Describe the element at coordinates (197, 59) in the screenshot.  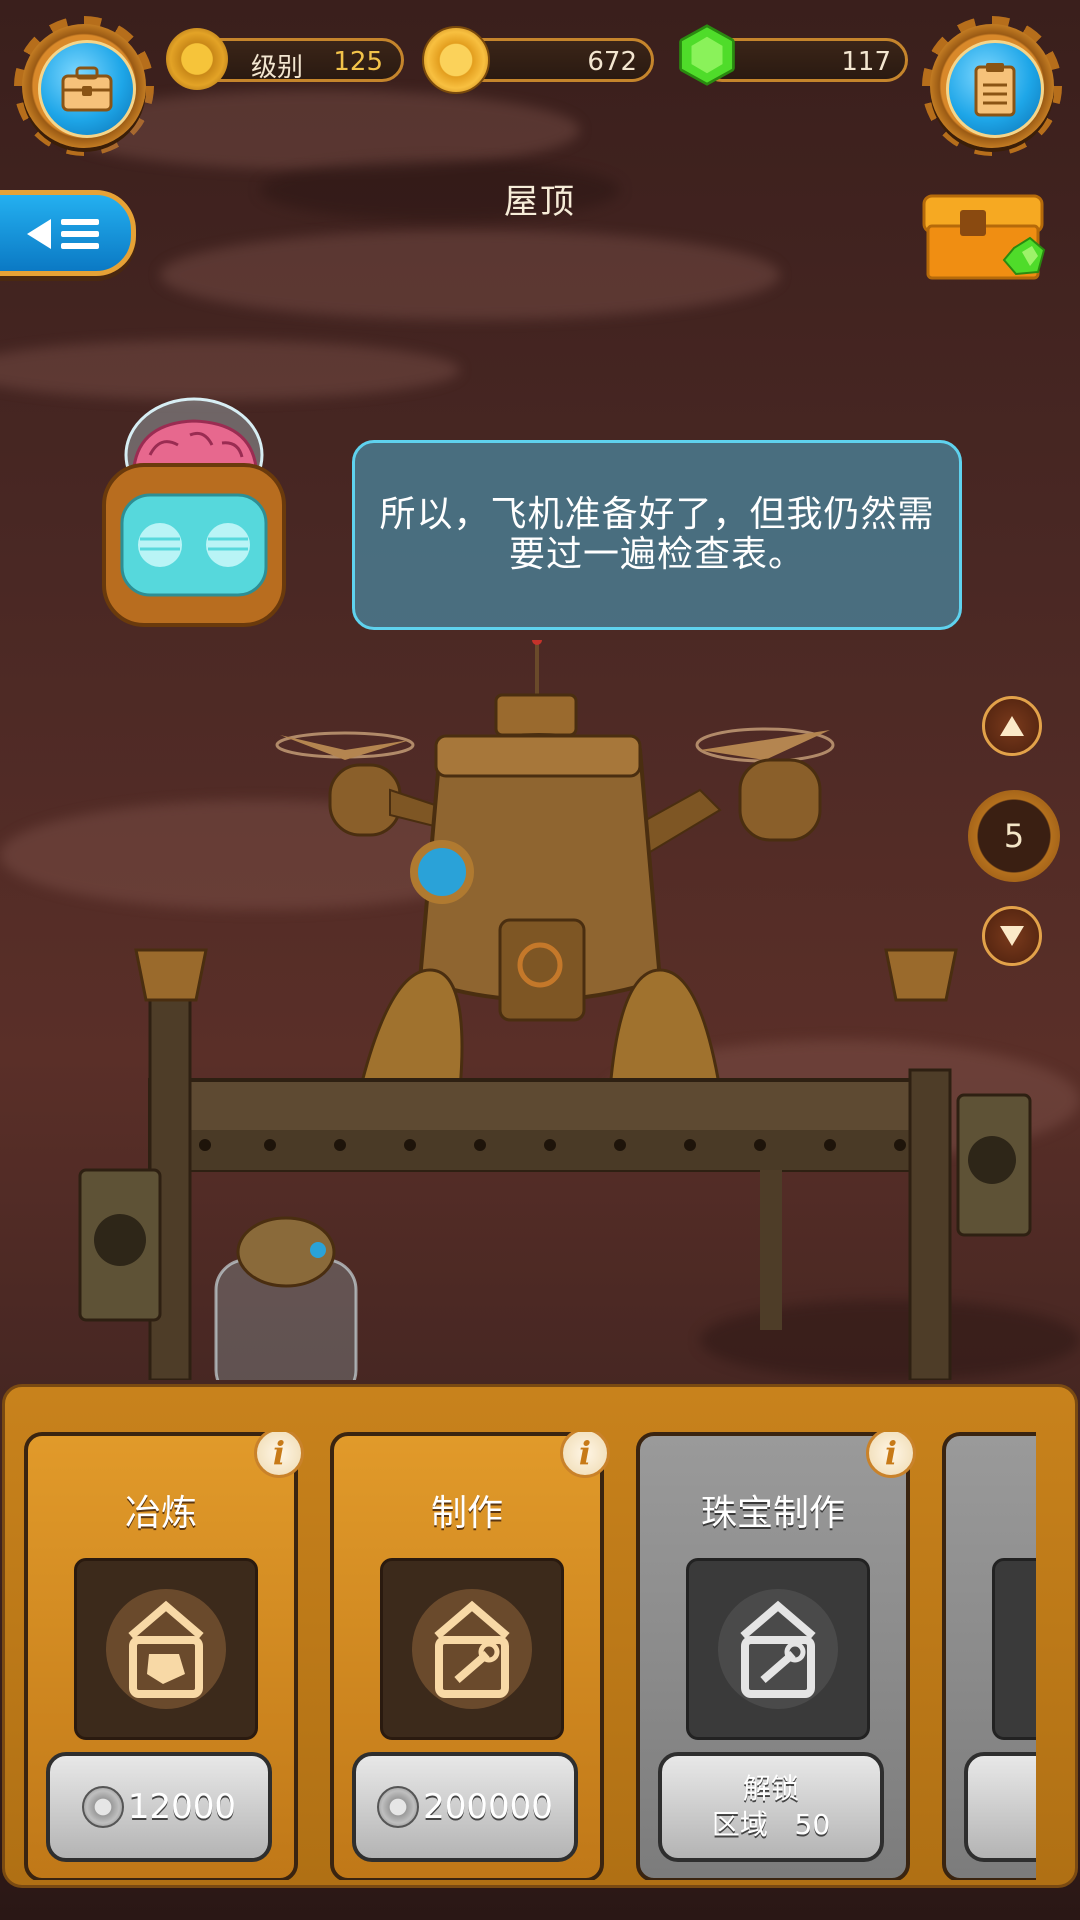
I see `level-gear-icon` at that location.